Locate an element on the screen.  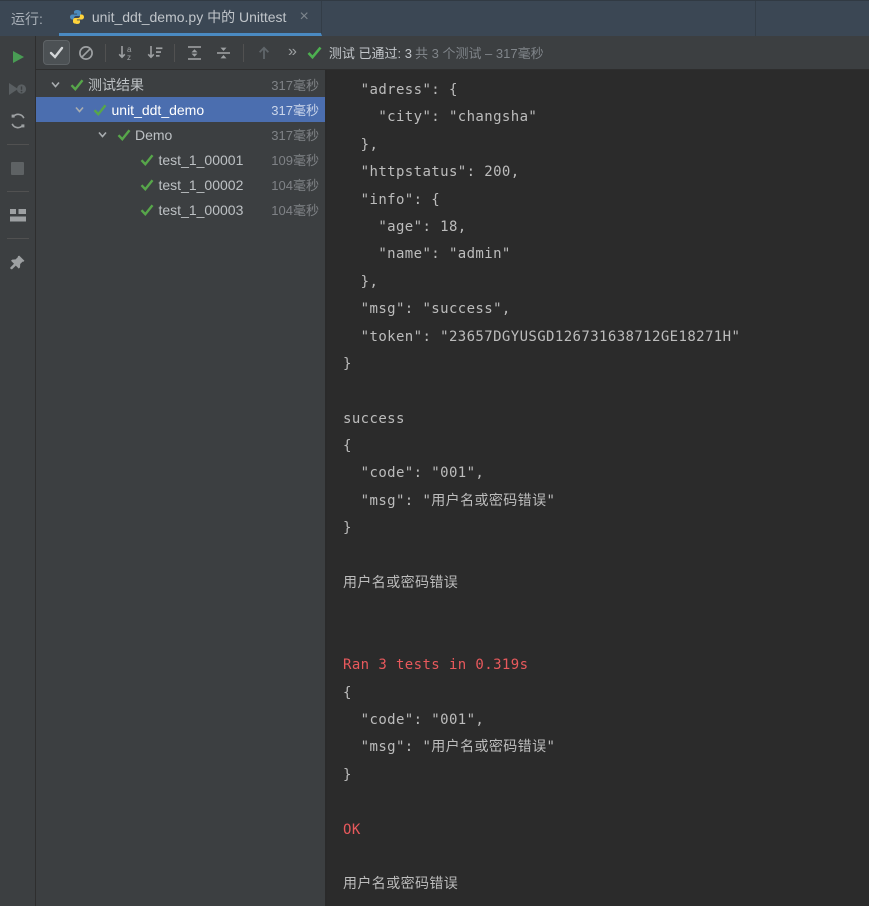
auto-test-icon is located at coordinates (18, 121).